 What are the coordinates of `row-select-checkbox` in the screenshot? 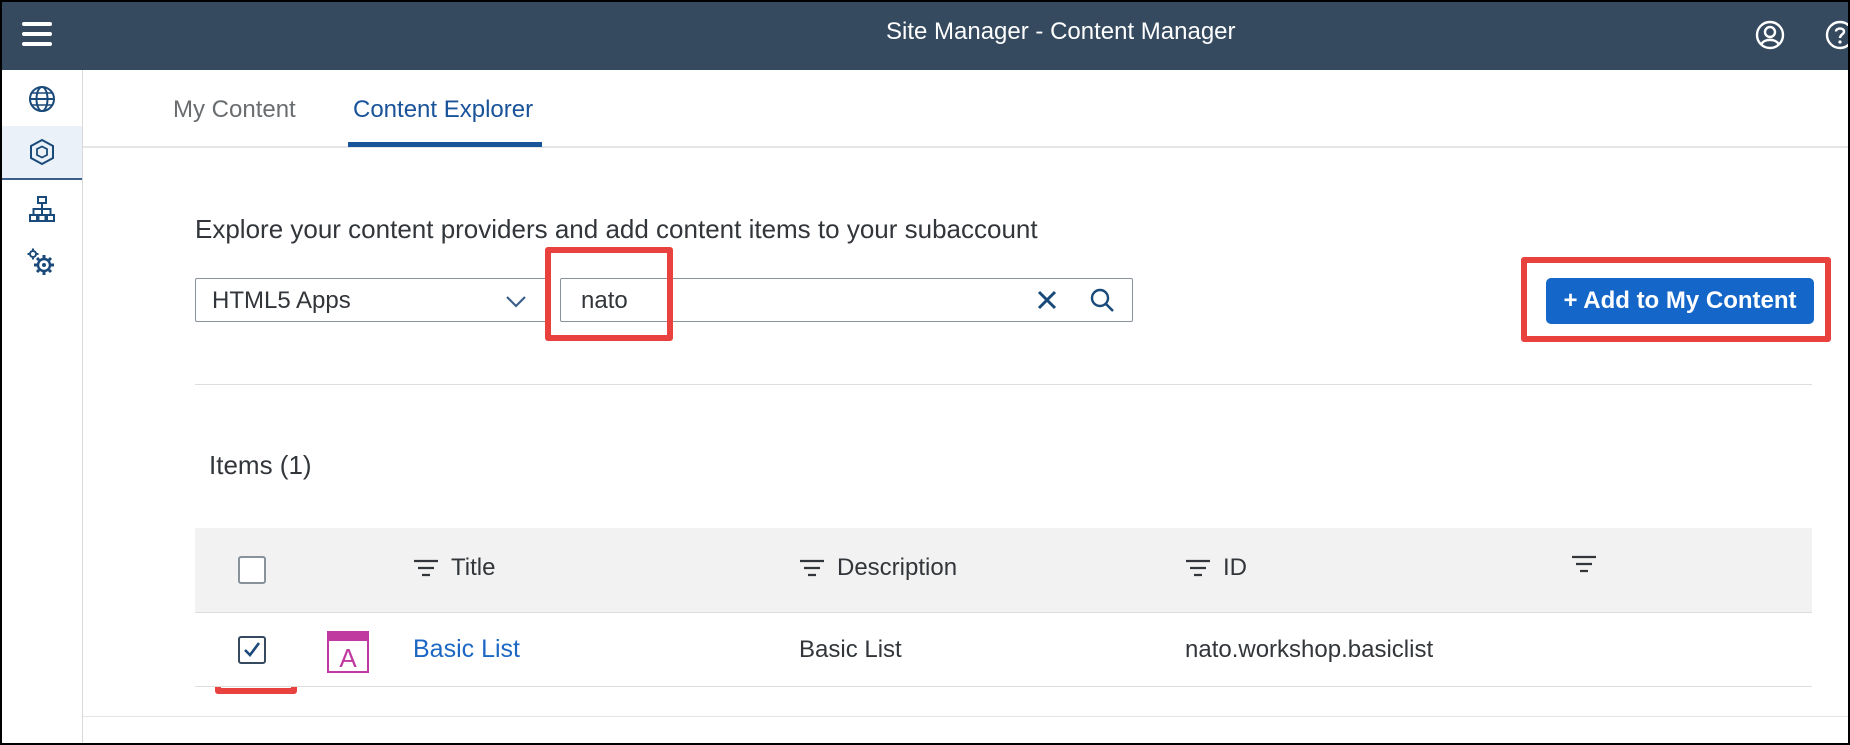 It's located at (252, 650).